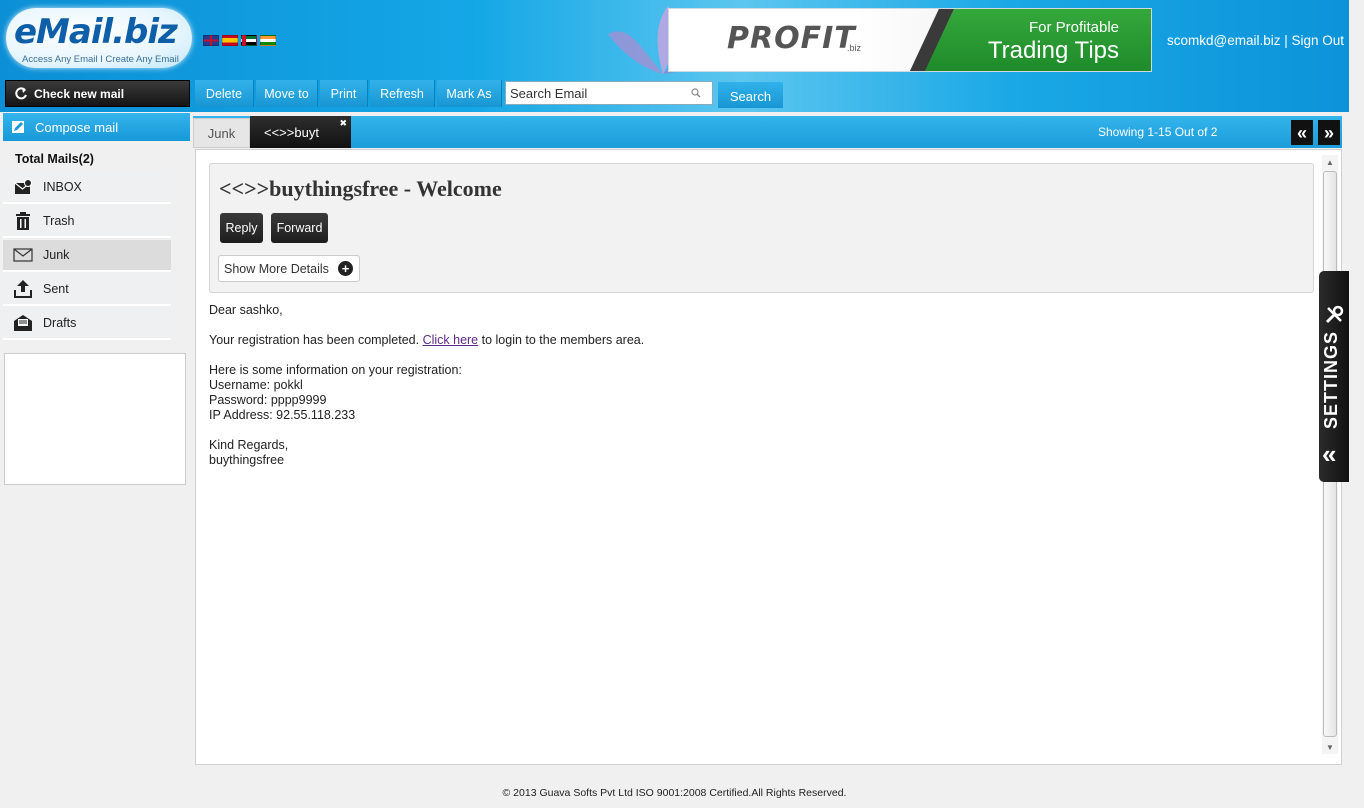 The image size is (1364, 808). Describe the element at coordinates (1330, 747) in the screenshot. I see `scroll-down-icon: ▼` at that location.